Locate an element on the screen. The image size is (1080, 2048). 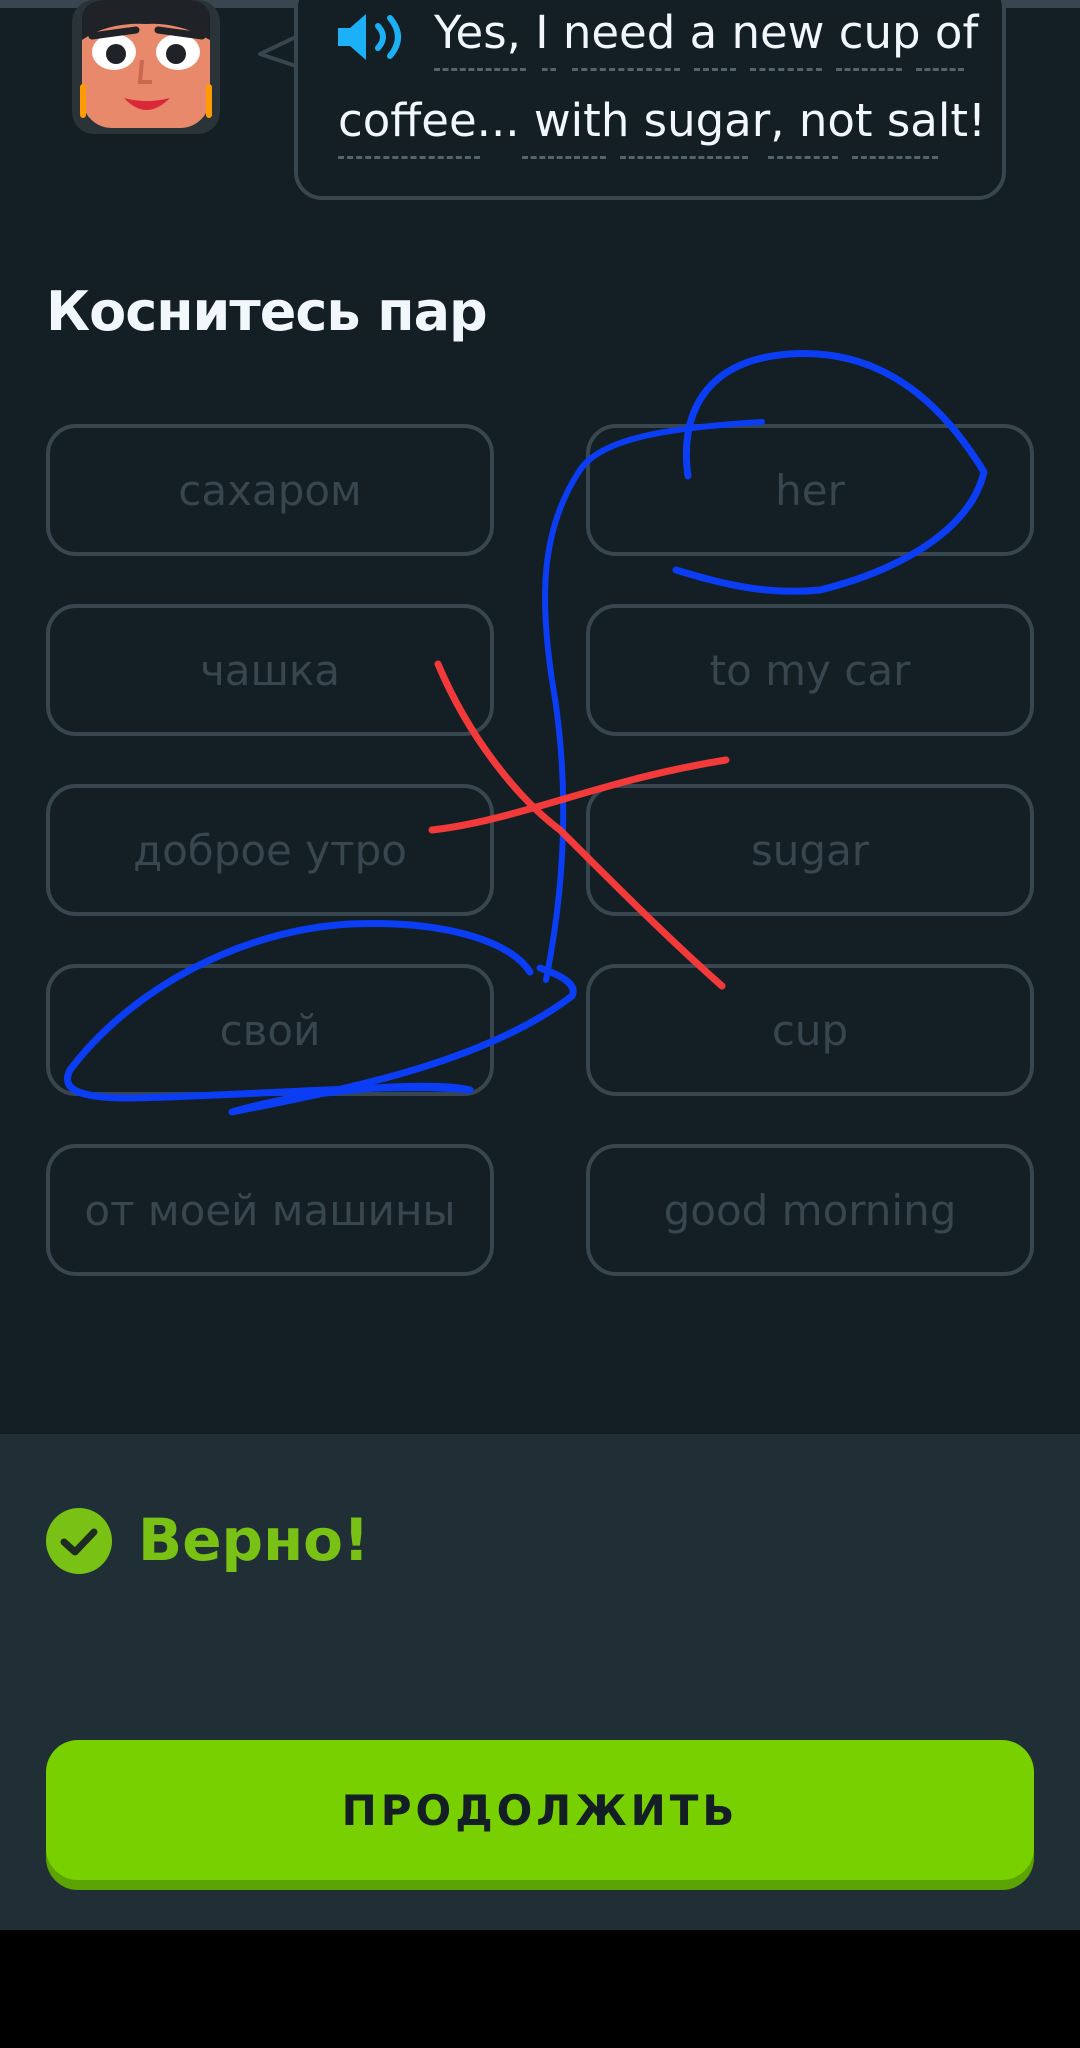
tile-right-1: her is located at coordinates (810, 490).